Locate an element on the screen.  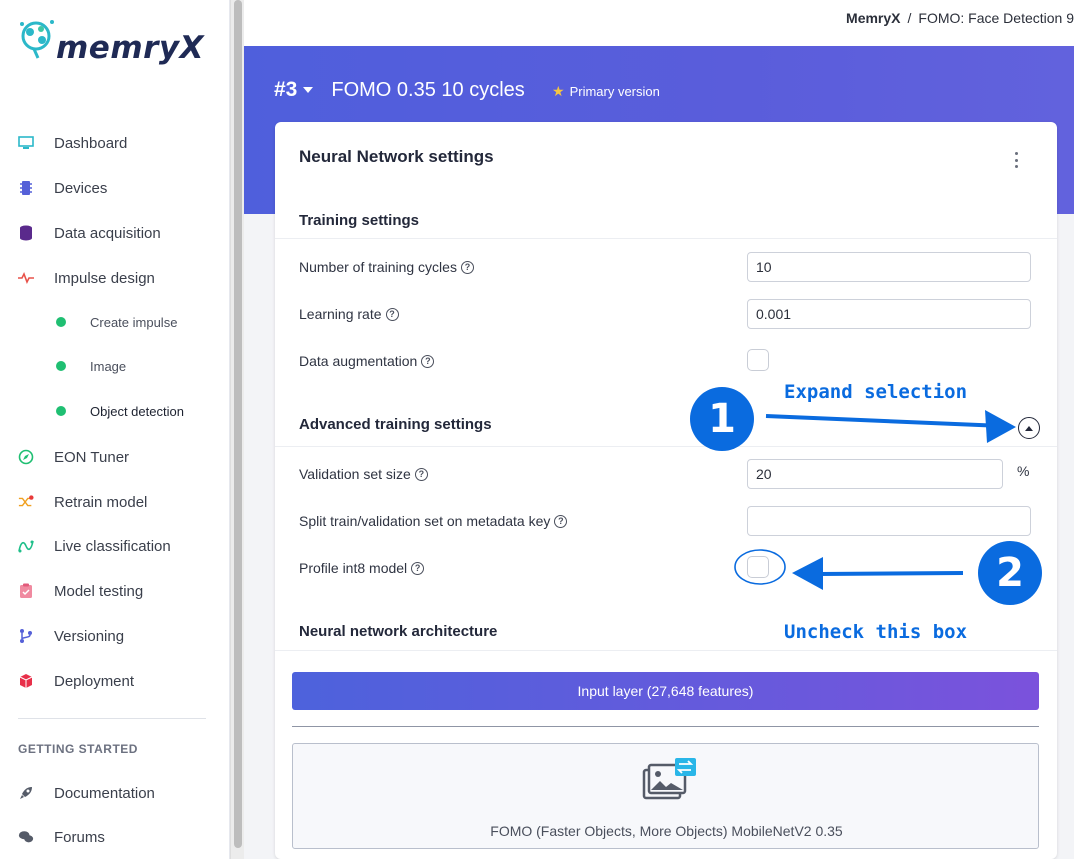
shuffle-icon is located at coordinates (26, 502).